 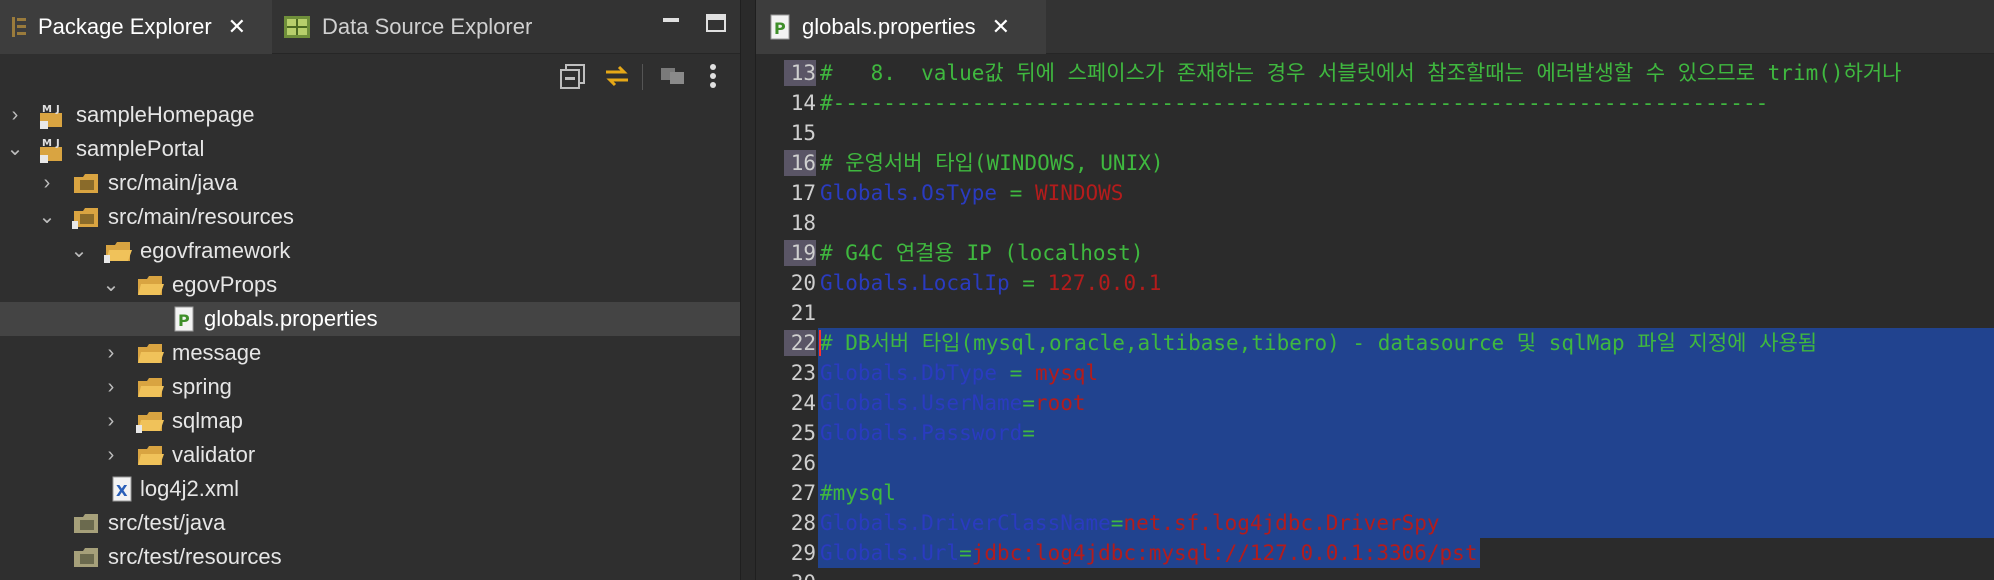 I want to click on tree-item-validator: › validator, so click(x=370, y=455).